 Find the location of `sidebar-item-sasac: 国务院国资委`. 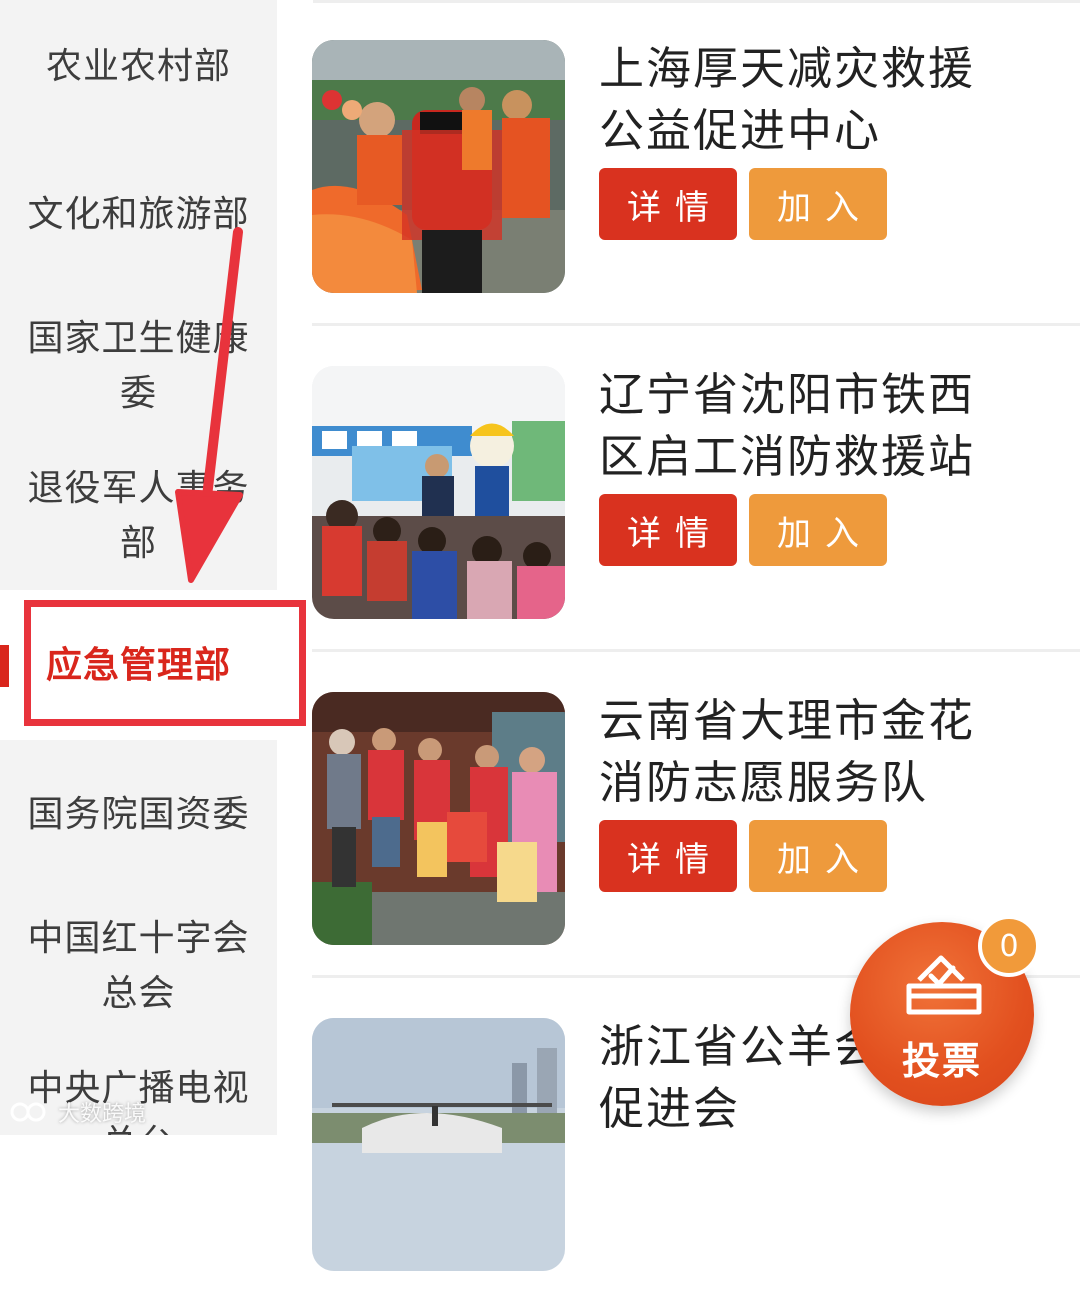

sidebar-item-sasac: 国务院国资委 is located at coordinates (138, 814).